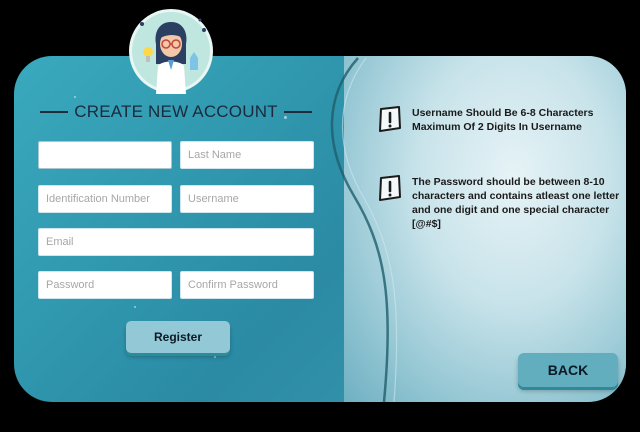 Image resolution: width=640 pixels, height=432 pixels. I want to click on title-divider-left, so click(54, 112).